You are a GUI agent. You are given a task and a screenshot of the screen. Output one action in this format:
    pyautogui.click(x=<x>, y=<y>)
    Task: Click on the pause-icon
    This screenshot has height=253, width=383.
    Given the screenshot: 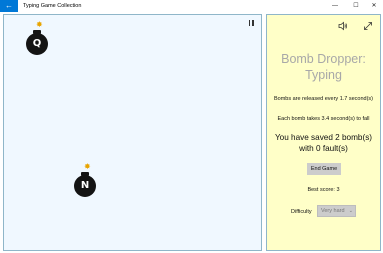 What is the action you would take?
    pyautogui.click(x=250, y=23)
    